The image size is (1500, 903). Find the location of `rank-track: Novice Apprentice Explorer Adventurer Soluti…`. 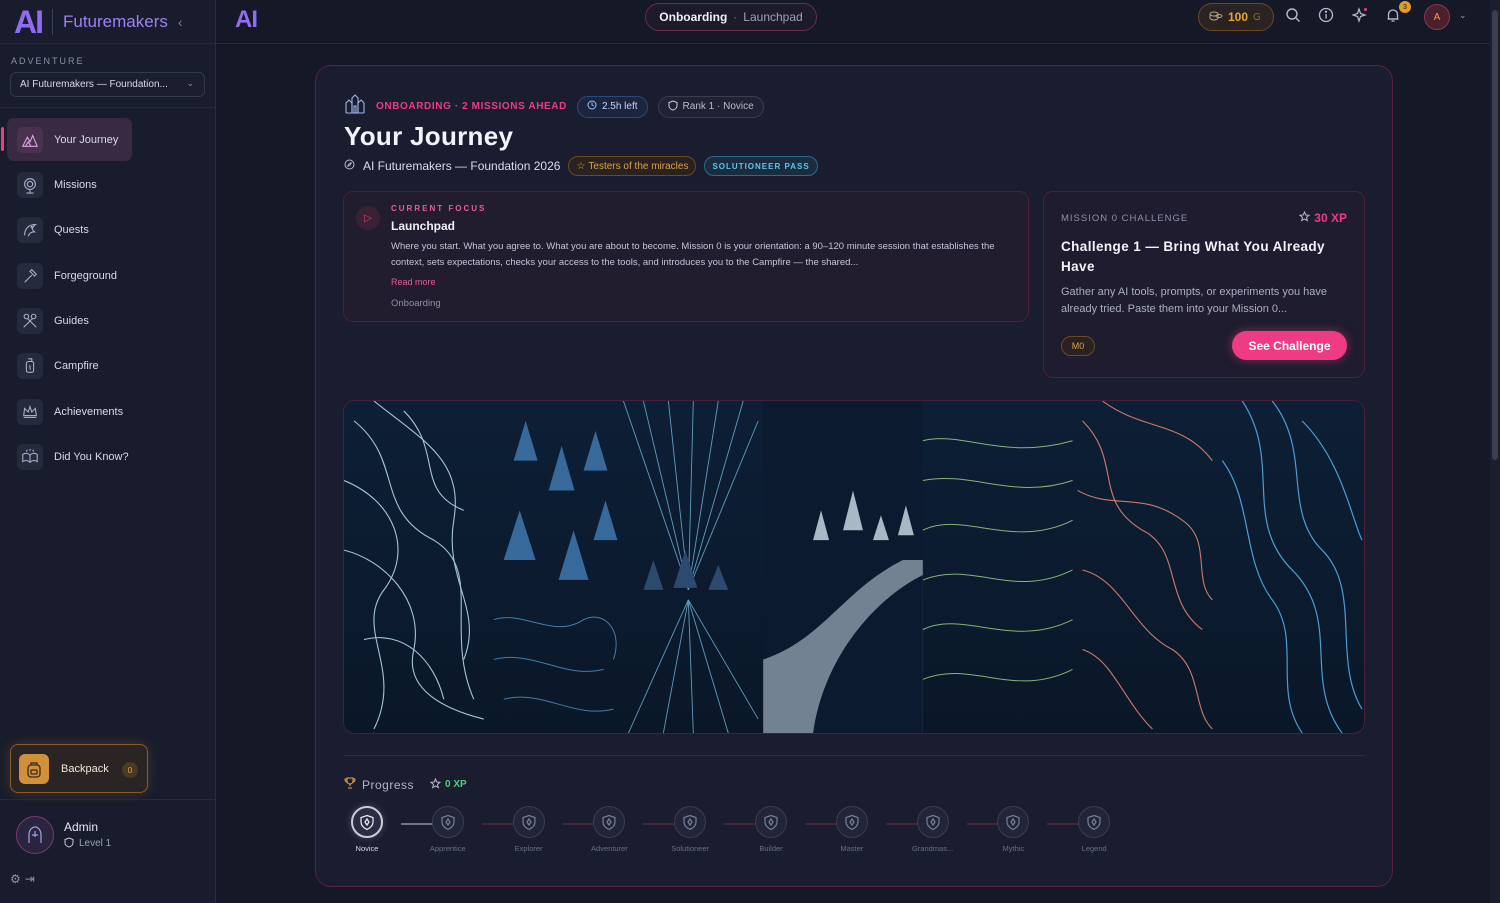

rank-track: Novice Apprentice Explorer Adventurer Soluti… is located at coordinates (844, 832).